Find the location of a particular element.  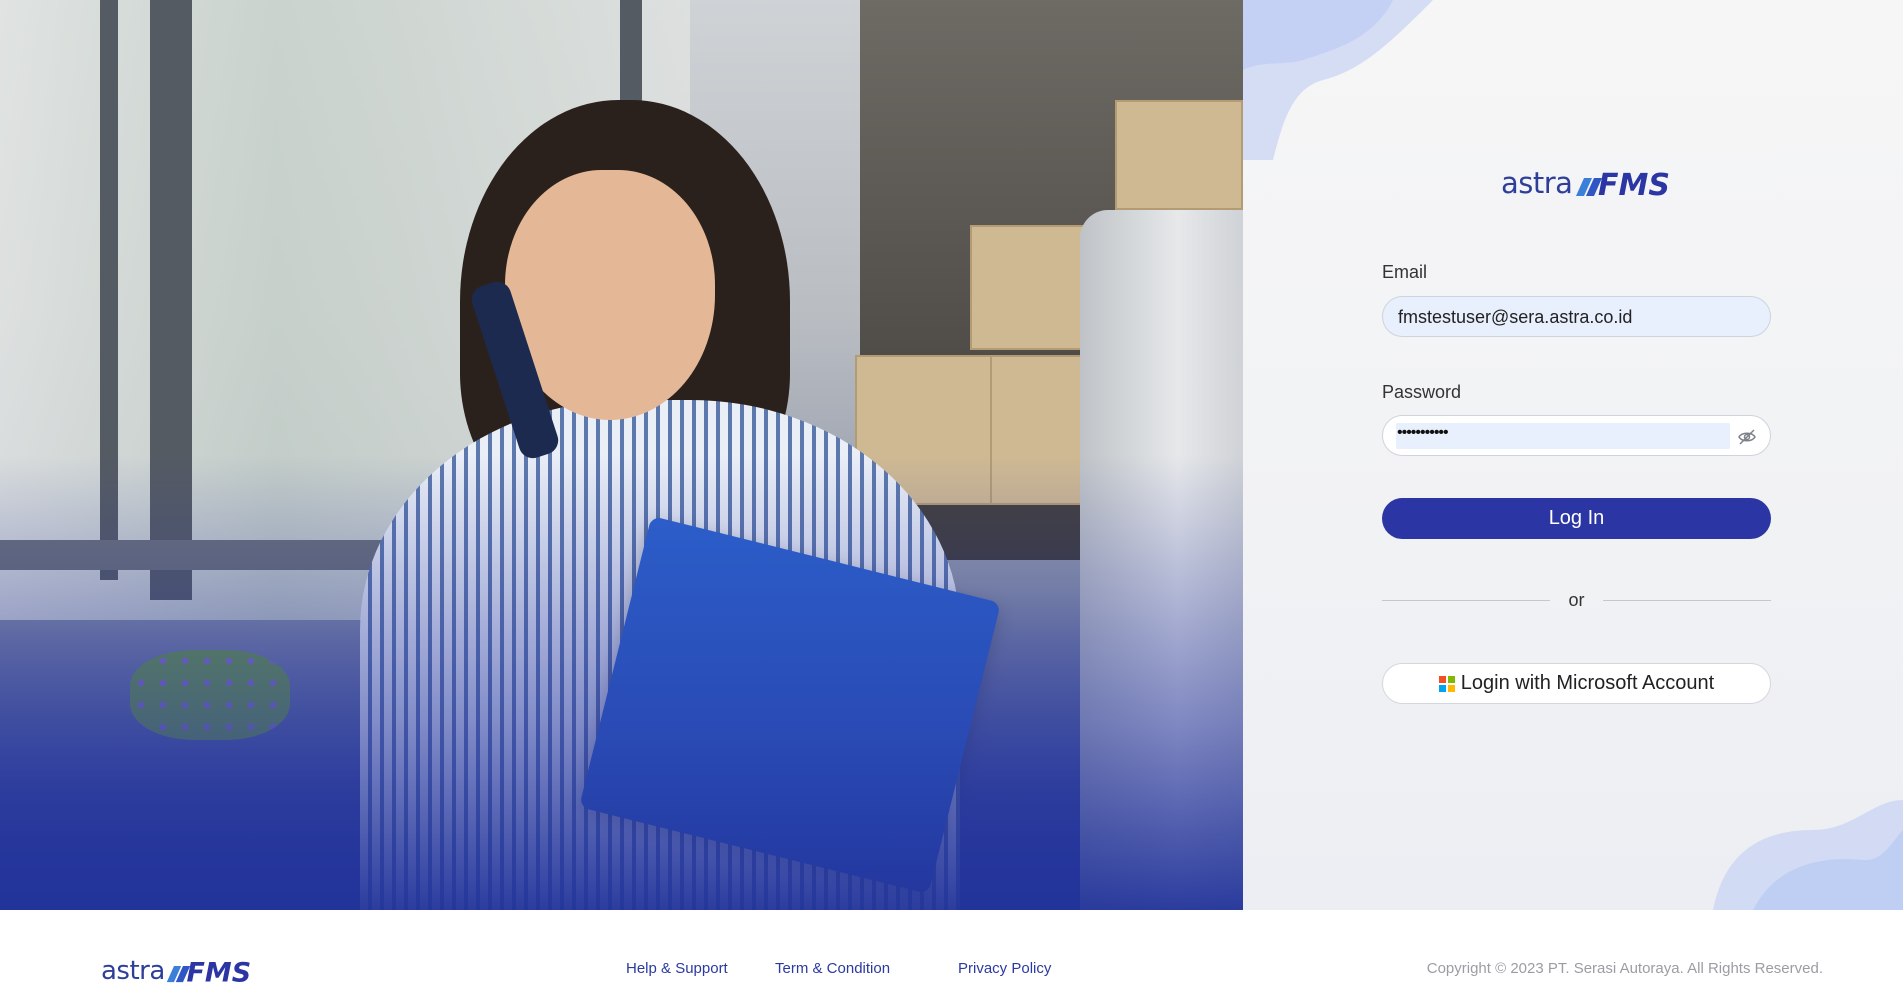

microsoft-login-button: Login with Microsoft Account is located at coordinates (1576, 683).